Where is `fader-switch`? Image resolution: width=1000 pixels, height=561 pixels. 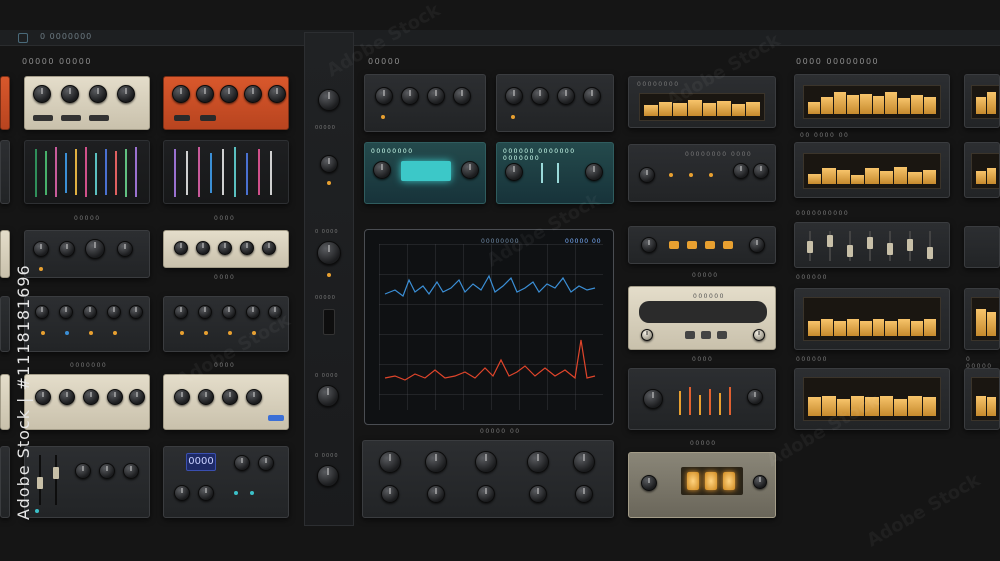 fader-switch is located at coordinates (329, 322).